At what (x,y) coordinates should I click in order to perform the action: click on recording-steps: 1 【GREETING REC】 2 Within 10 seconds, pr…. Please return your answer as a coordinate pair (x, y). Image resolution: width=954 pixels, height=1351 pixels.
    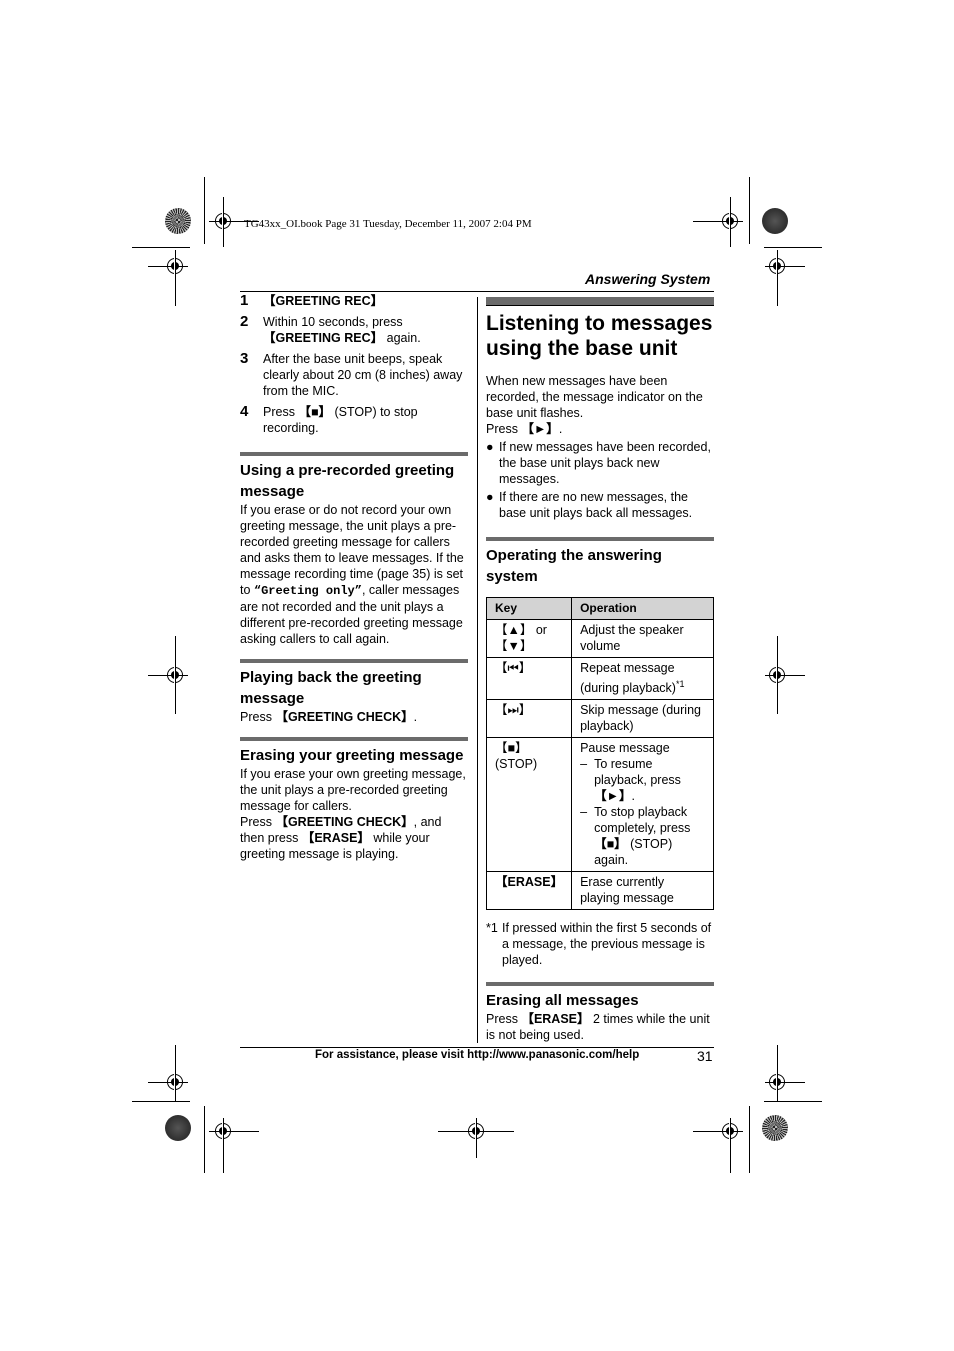
    Looking at the image, I should click on (354, 364).